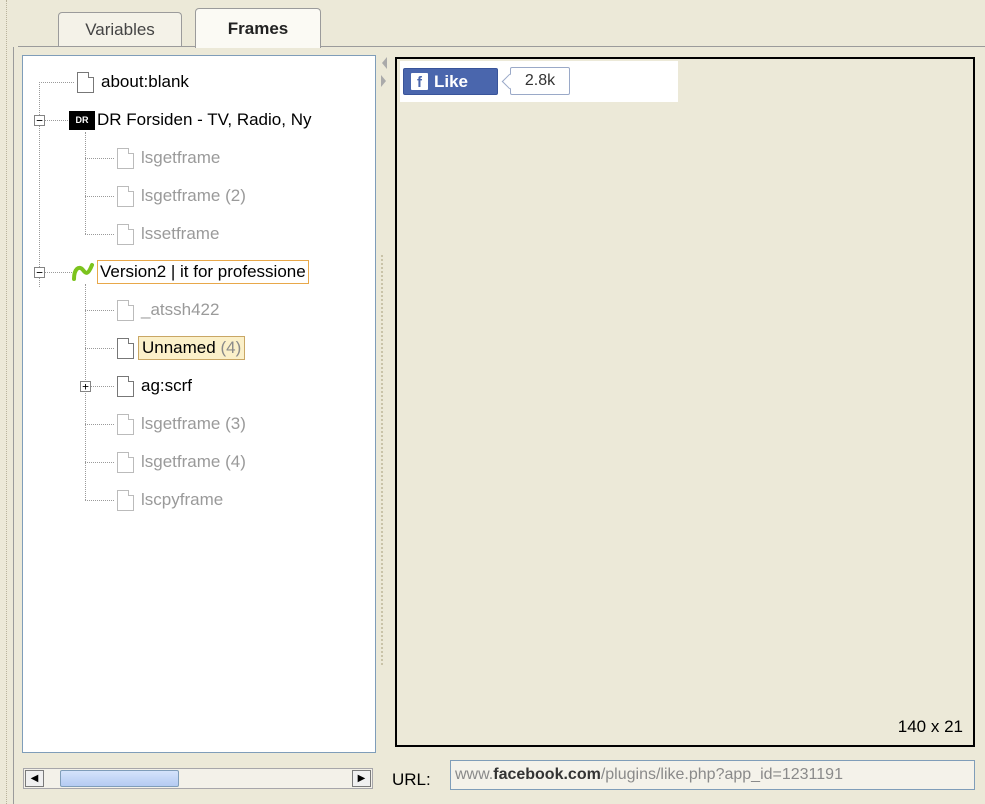 The image size is (985, 804). I want to click on unnamed-count: (4), so click(231, 347).